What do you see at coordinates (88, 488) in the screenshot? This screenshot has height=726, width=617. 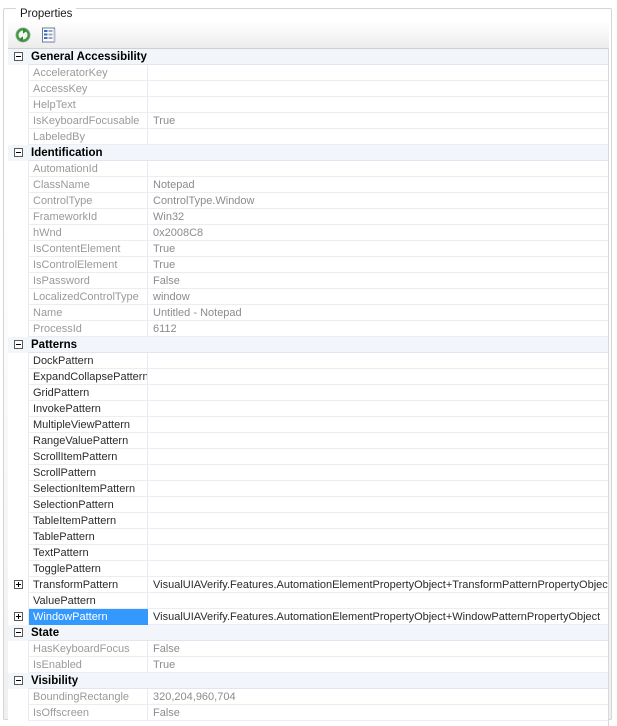 I see `property-name-cell: SelectionItemPattern` at bounding box center [88, 488].